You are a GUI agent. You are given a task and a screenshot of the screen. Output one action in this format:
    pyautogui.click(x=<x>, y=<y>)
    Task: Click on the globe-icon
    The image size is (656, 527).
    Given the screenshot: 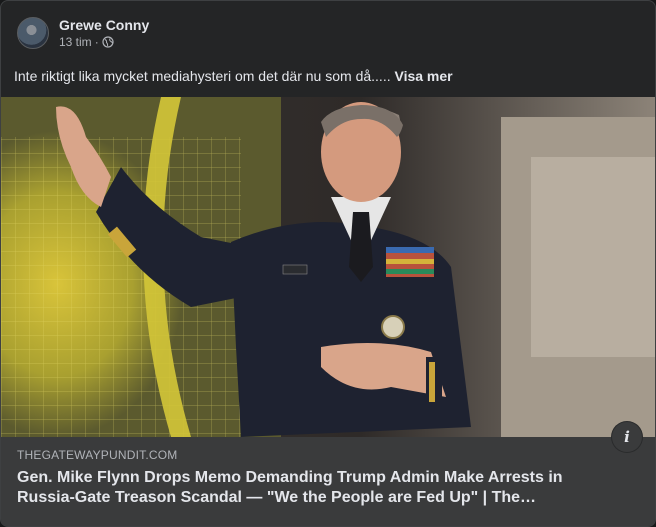 What is the action you would take?
    pyautogui.click(x=108, y=41)
    